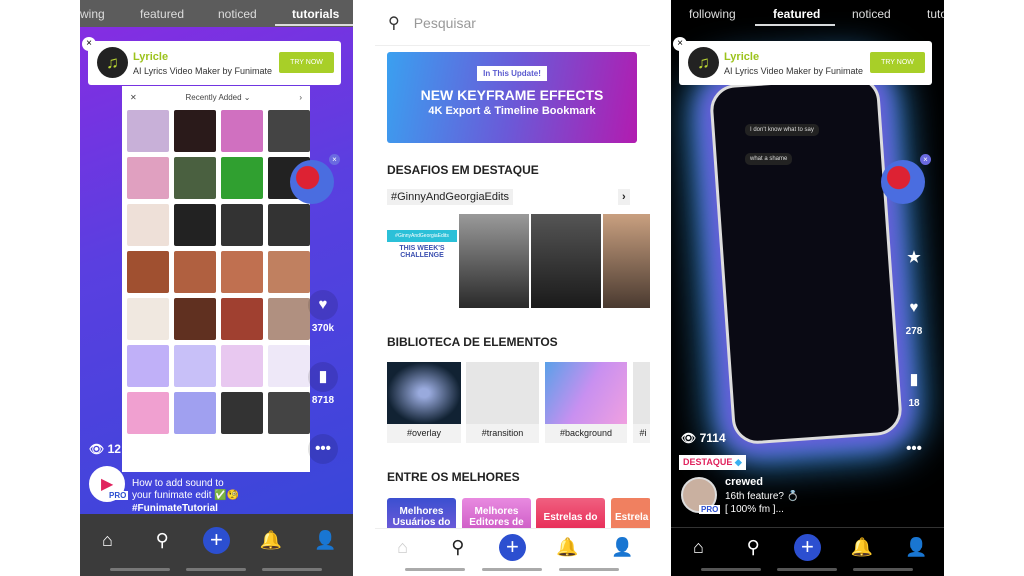  Describe the element at coordinates (624, 197) in the screenshot. I see `chevron-right-icon: ›` at that location.